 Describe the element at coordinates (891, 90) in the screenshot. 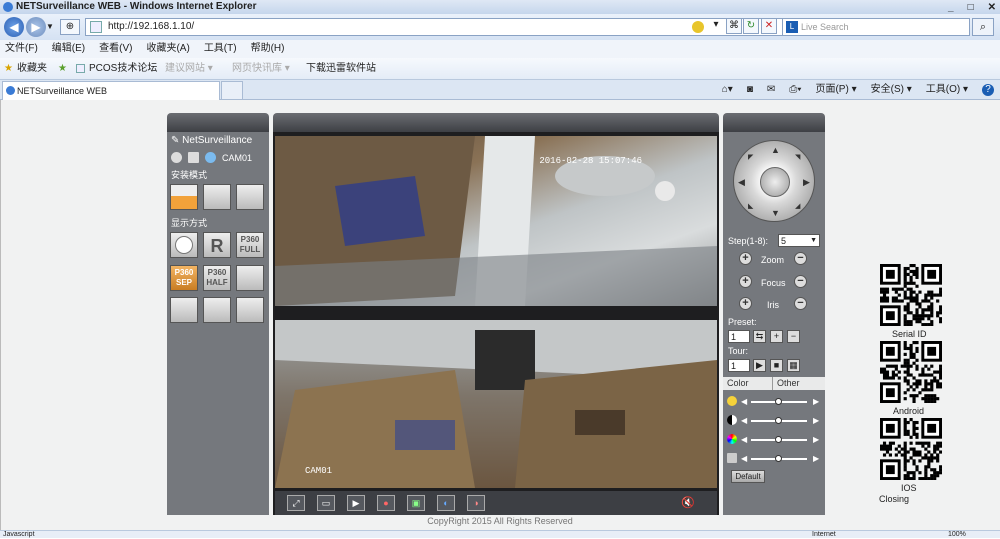

I see `safety-menu: 安全(S) ▾` at that location.